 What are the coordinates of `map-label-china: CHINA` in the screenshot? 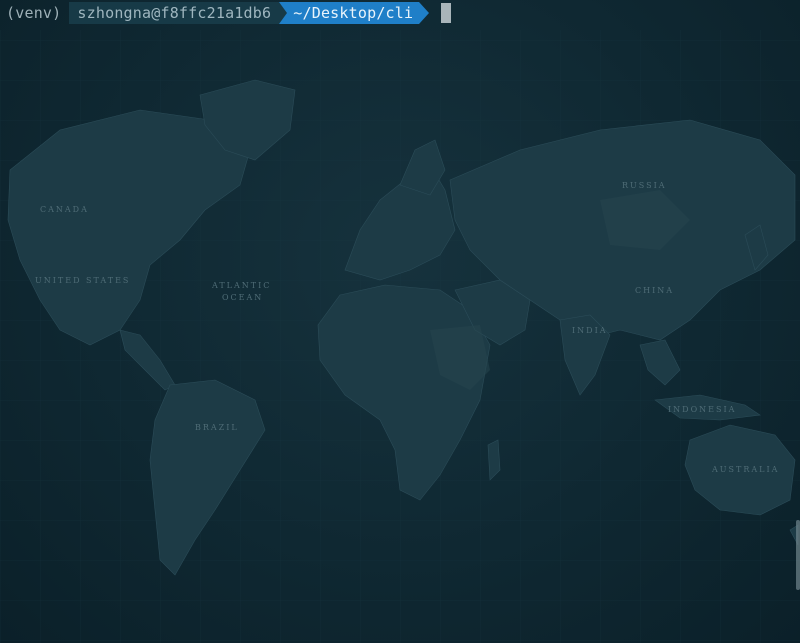 It's located at (654, 290).